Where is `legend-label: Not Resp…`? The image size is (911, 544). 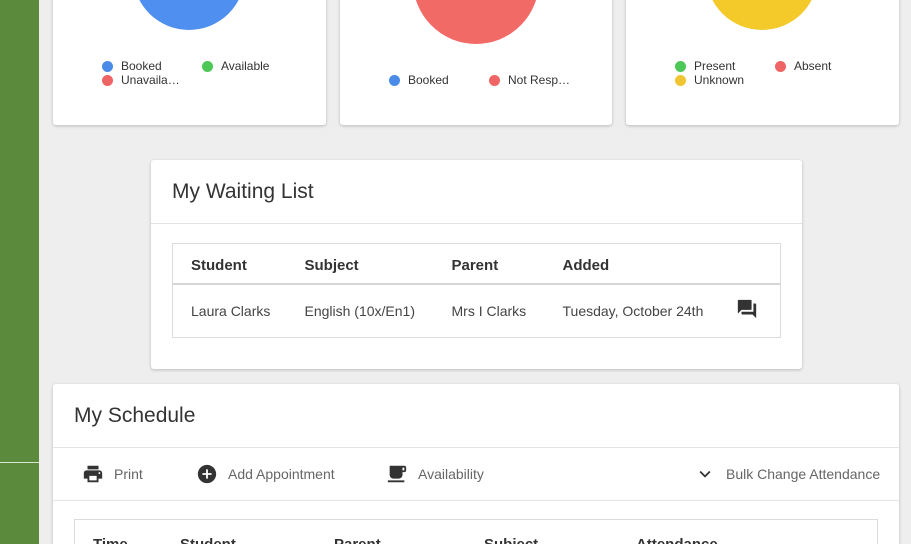
legend-label: Not Resp… is located at coordinates (539, 80).